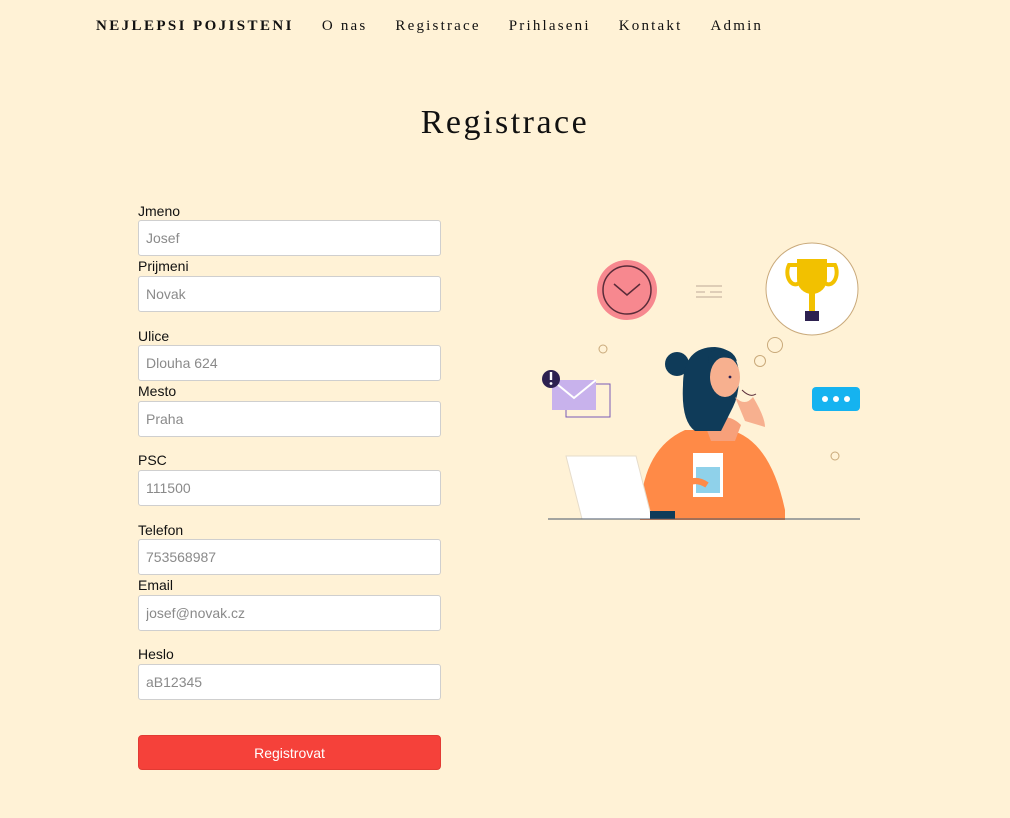 Image resolution: width=1010 pixels, height=818 pixels. I want to click on prijmeni-input, so click(289, 294).